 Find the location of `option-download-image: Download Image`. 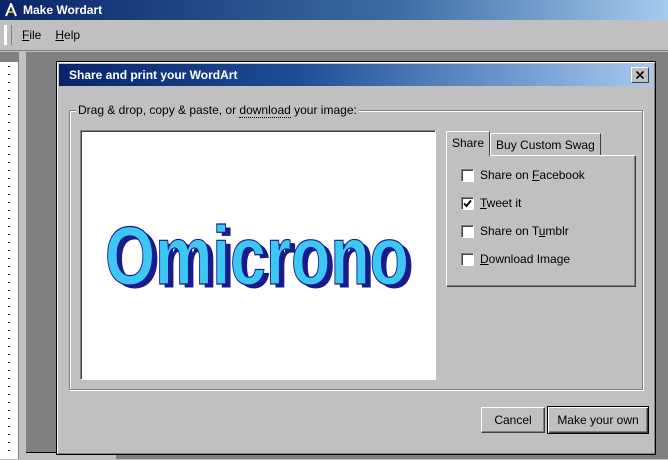

option-download-image: Download Image is located at coordinates (515, 259).